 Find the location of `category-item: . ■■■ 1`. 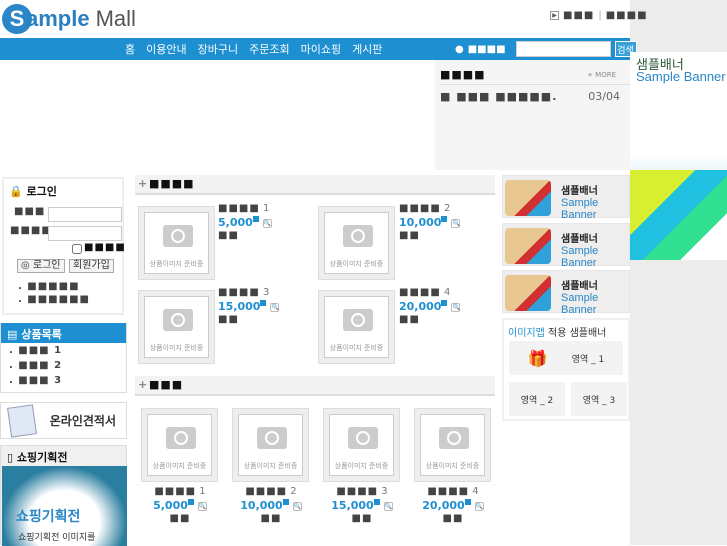

category-item: . ■■■ 1 is located at coordinates (63, 350).